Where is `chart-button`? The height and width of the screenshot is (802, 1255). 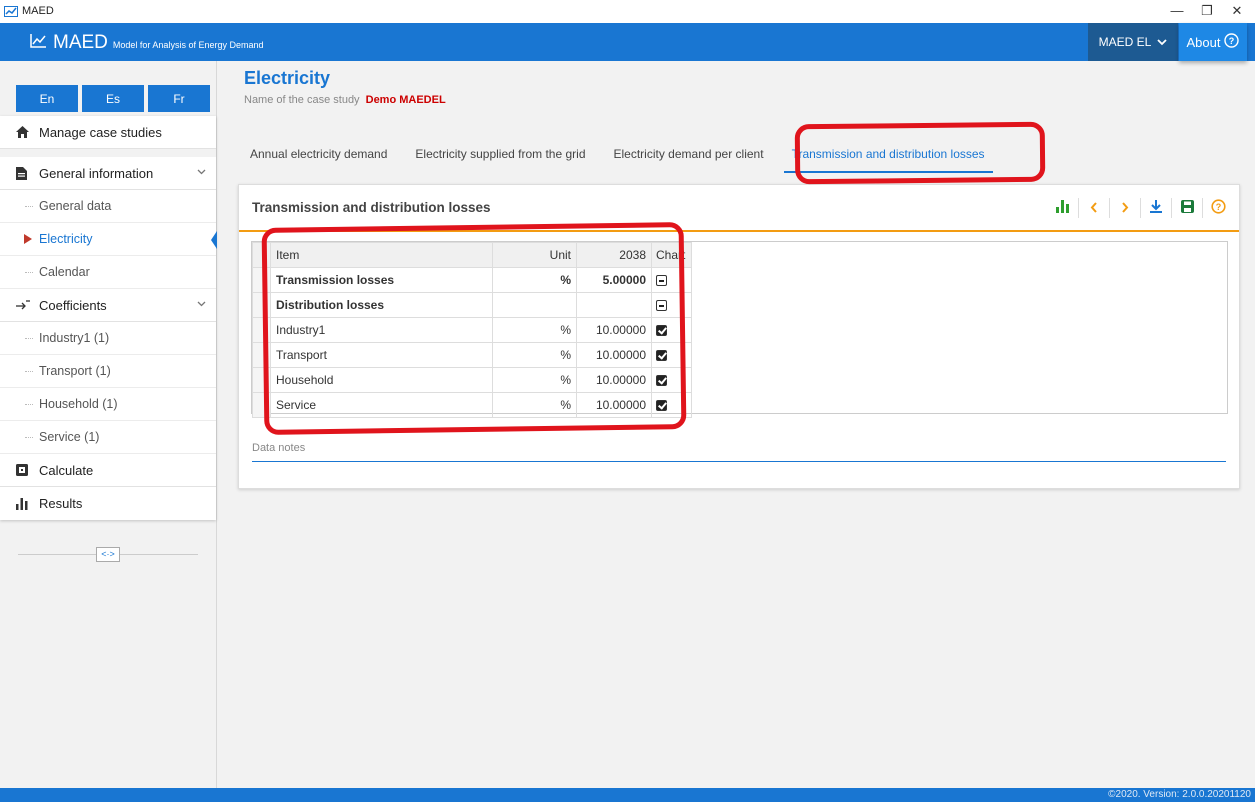
chart-button is located at coordinates (1063, 208).